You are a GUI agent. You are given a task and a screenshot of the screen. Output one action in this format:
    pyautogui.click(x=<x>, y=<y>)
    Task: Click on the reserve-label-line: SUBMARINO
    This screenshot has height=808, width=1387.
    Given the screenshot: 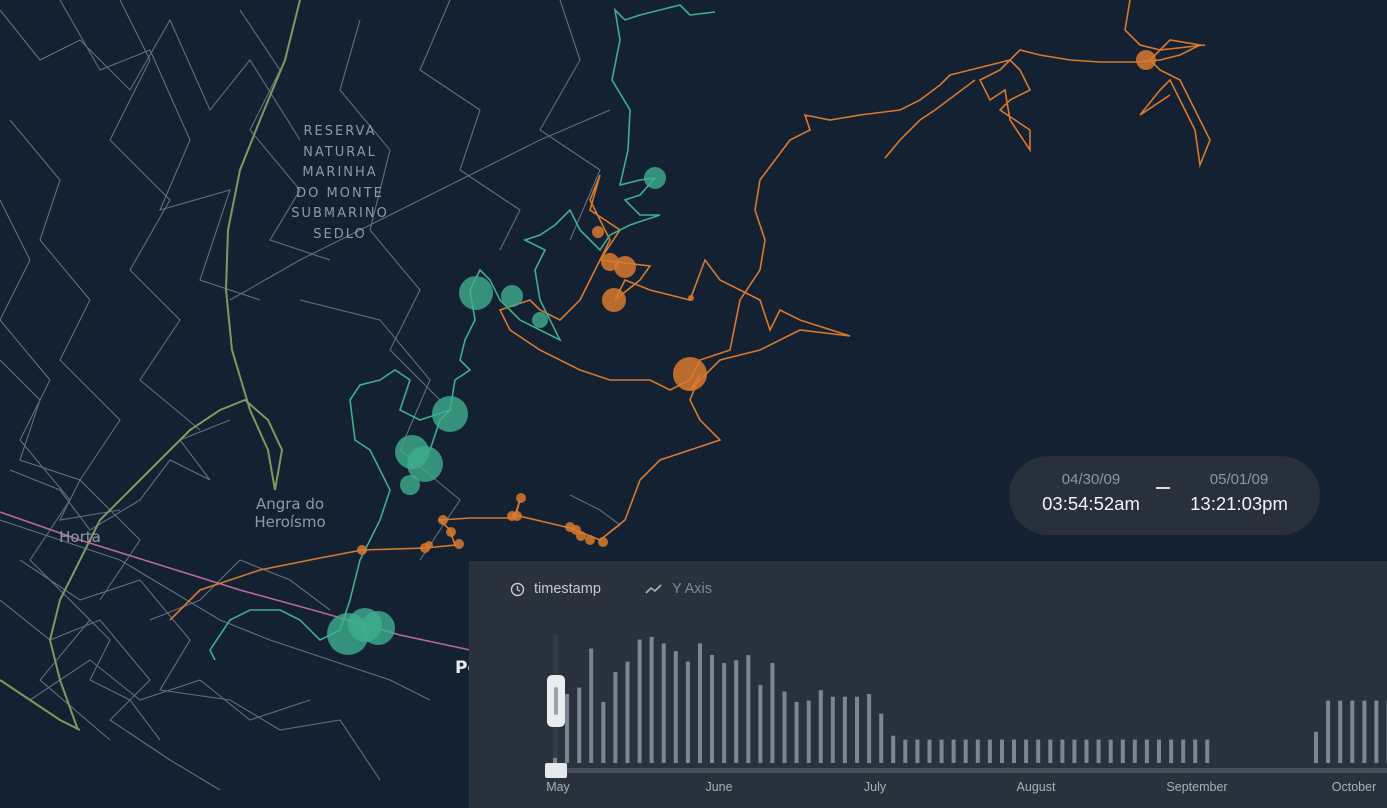 What is the action you would take?
    pyautogui.click(x=340, y=214)
    